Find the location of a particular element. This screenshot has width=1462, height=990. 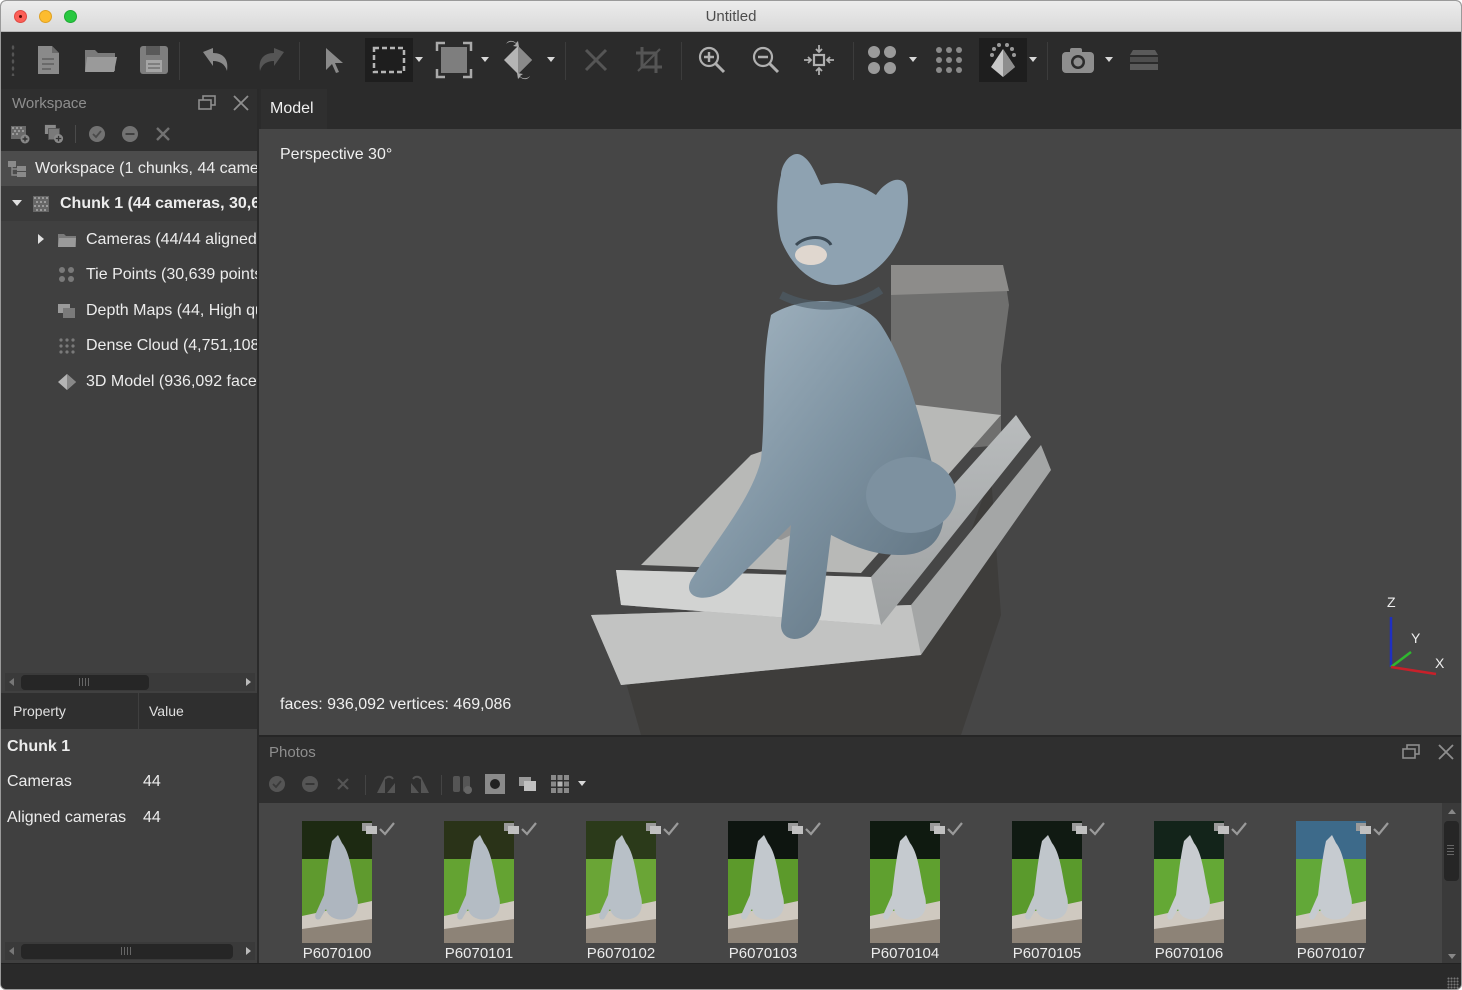

add-chunk-button is located at coordinates (20, 134).